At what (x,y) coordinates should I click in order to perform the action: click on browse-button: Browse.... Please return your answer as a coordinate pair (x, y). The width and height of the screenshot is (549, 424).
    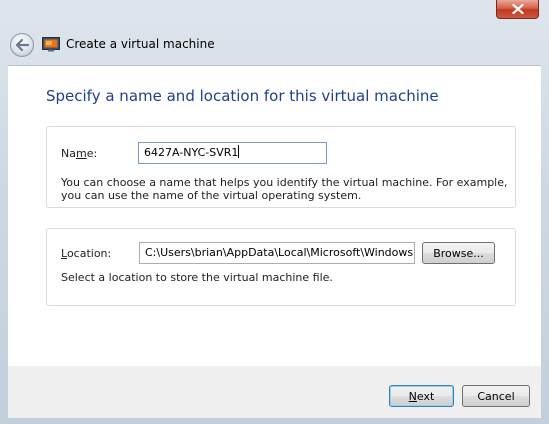
    Looking at the image, I should click on (458, 253).